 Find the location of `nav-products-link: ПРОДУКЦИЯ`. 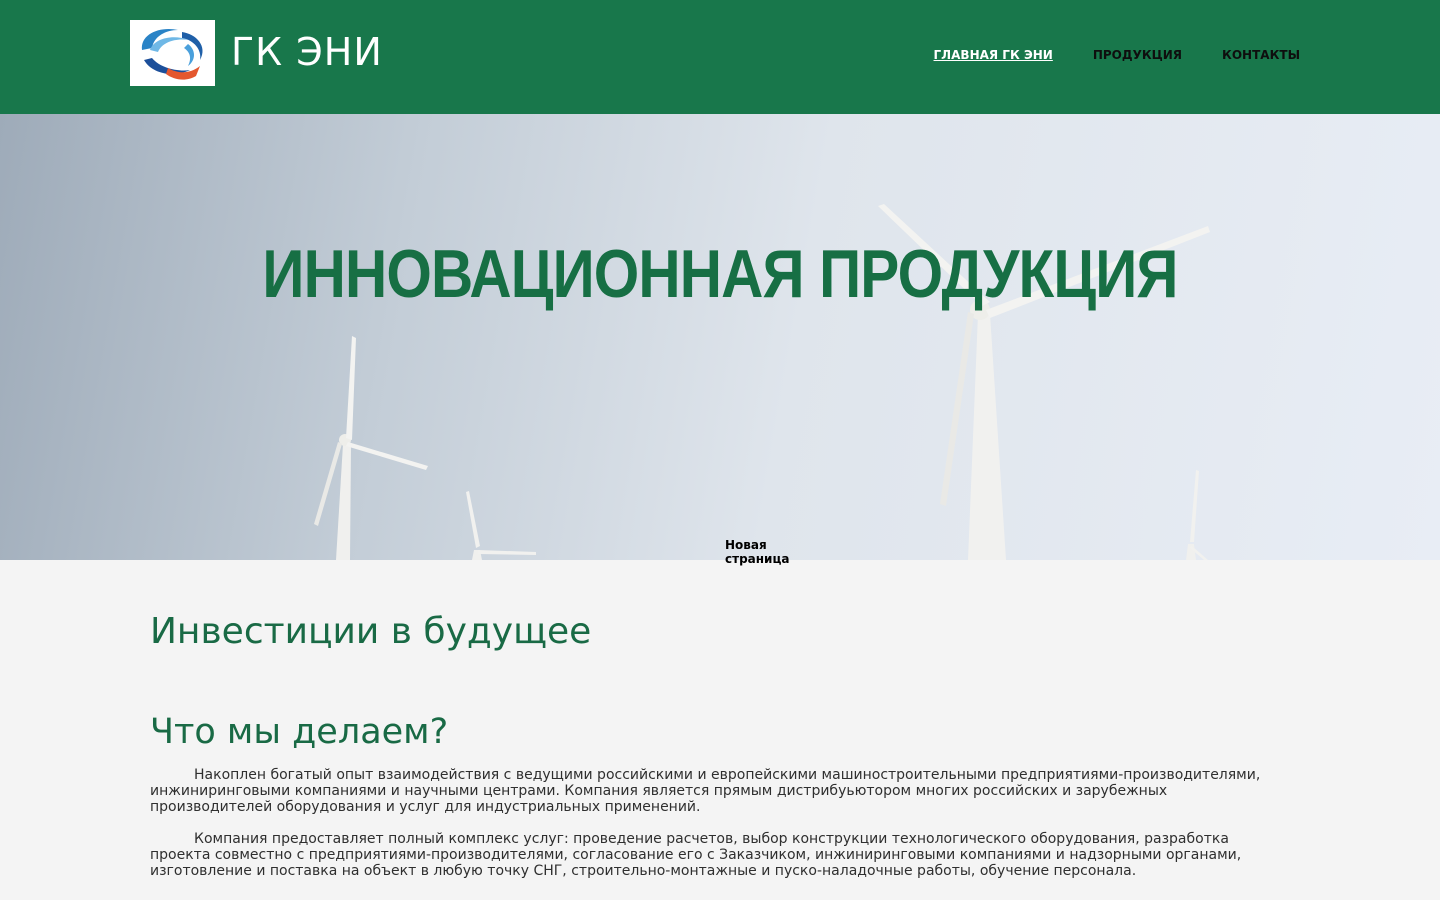

nav-products-link: ПРОДУКЦИЯ is located at coordinates (1137, 55).